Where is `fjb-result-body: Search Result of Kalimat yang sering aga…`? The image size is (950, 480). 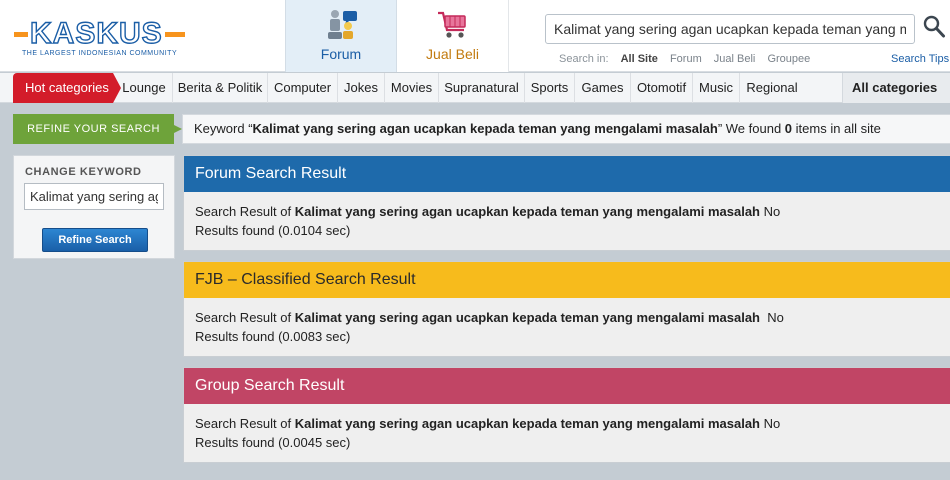 fjb-result-body: Search Result of Kalimat yang sering aga… is located at coordinates (567, 322).